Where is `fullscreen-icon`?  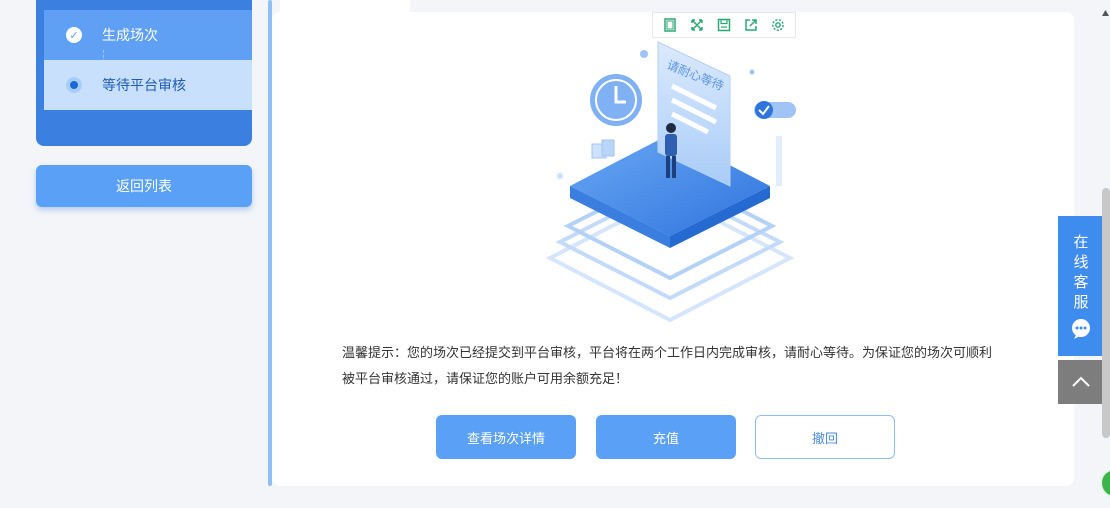 fullscreen-icon is located at coordinates (697, 25).